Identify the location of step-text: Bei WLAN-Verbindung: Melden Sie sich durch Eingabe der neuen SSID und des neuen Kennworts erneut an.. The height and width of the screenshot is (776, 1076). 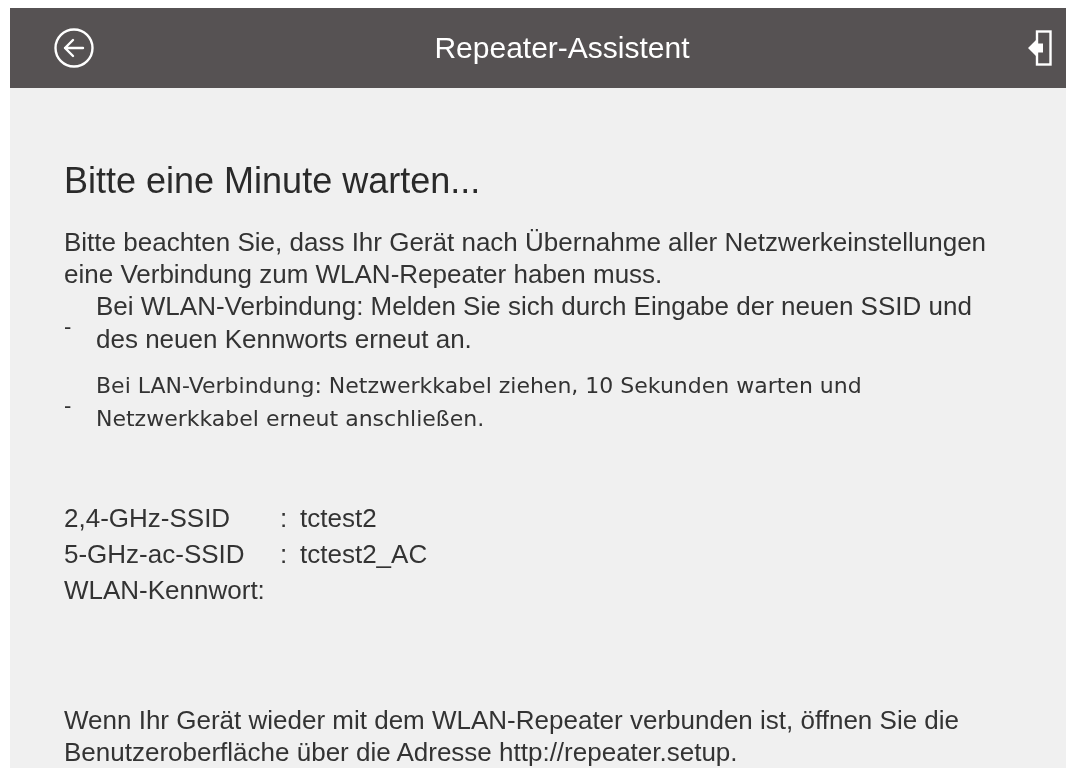
(534, 323).